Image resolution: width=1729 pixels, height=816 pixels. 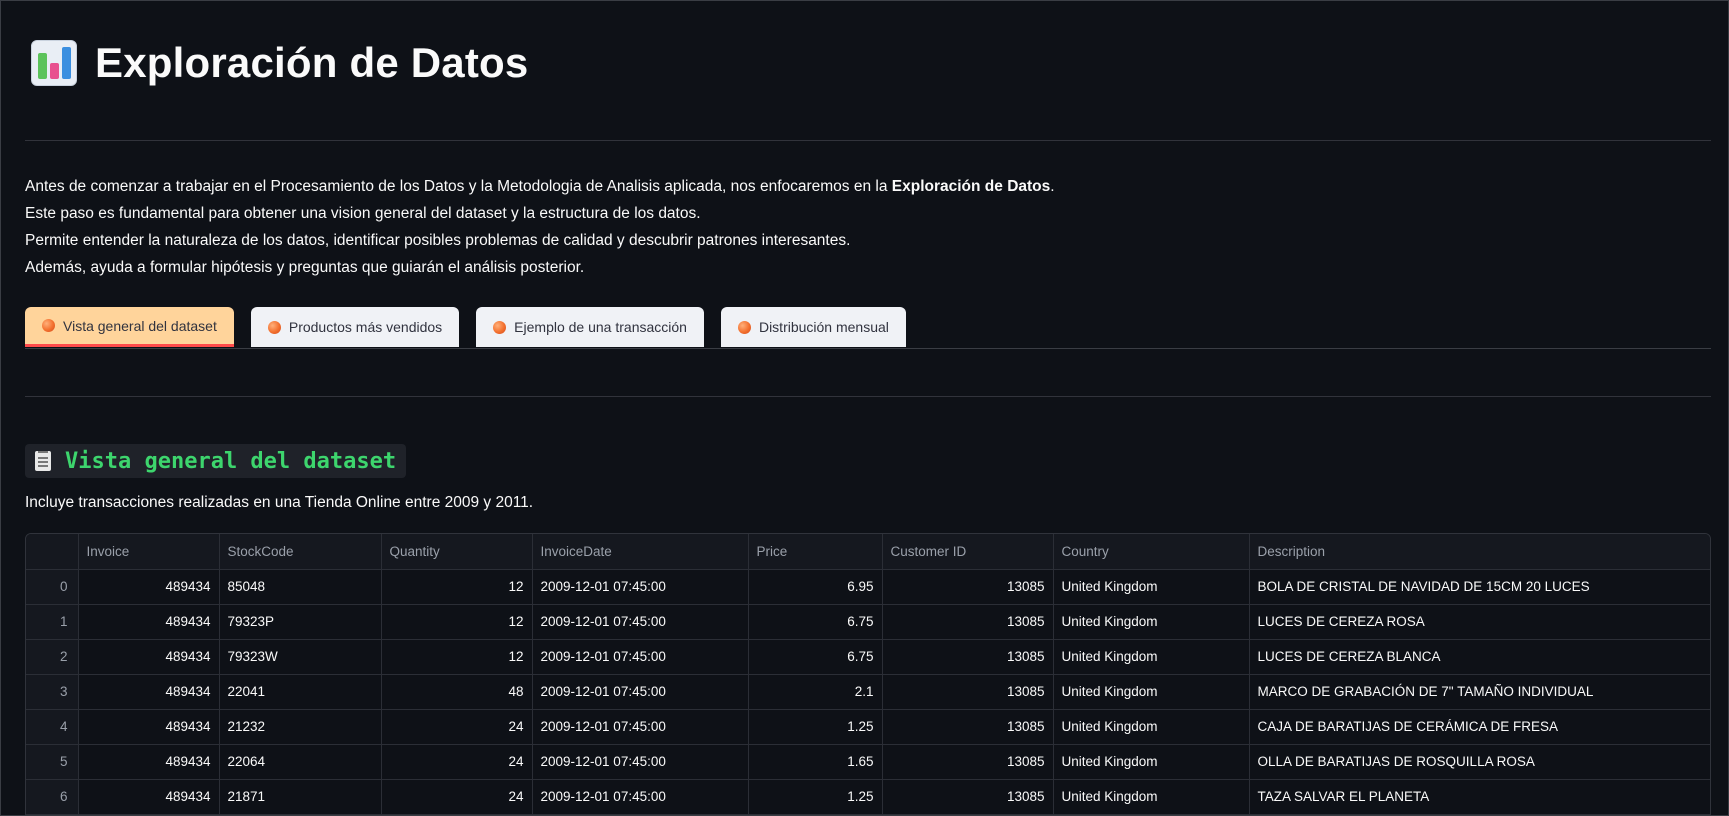 What do you see at coordinates (52, 692) in the screenshot?
I see `row-index: 3` at bounding box center [52, 692].